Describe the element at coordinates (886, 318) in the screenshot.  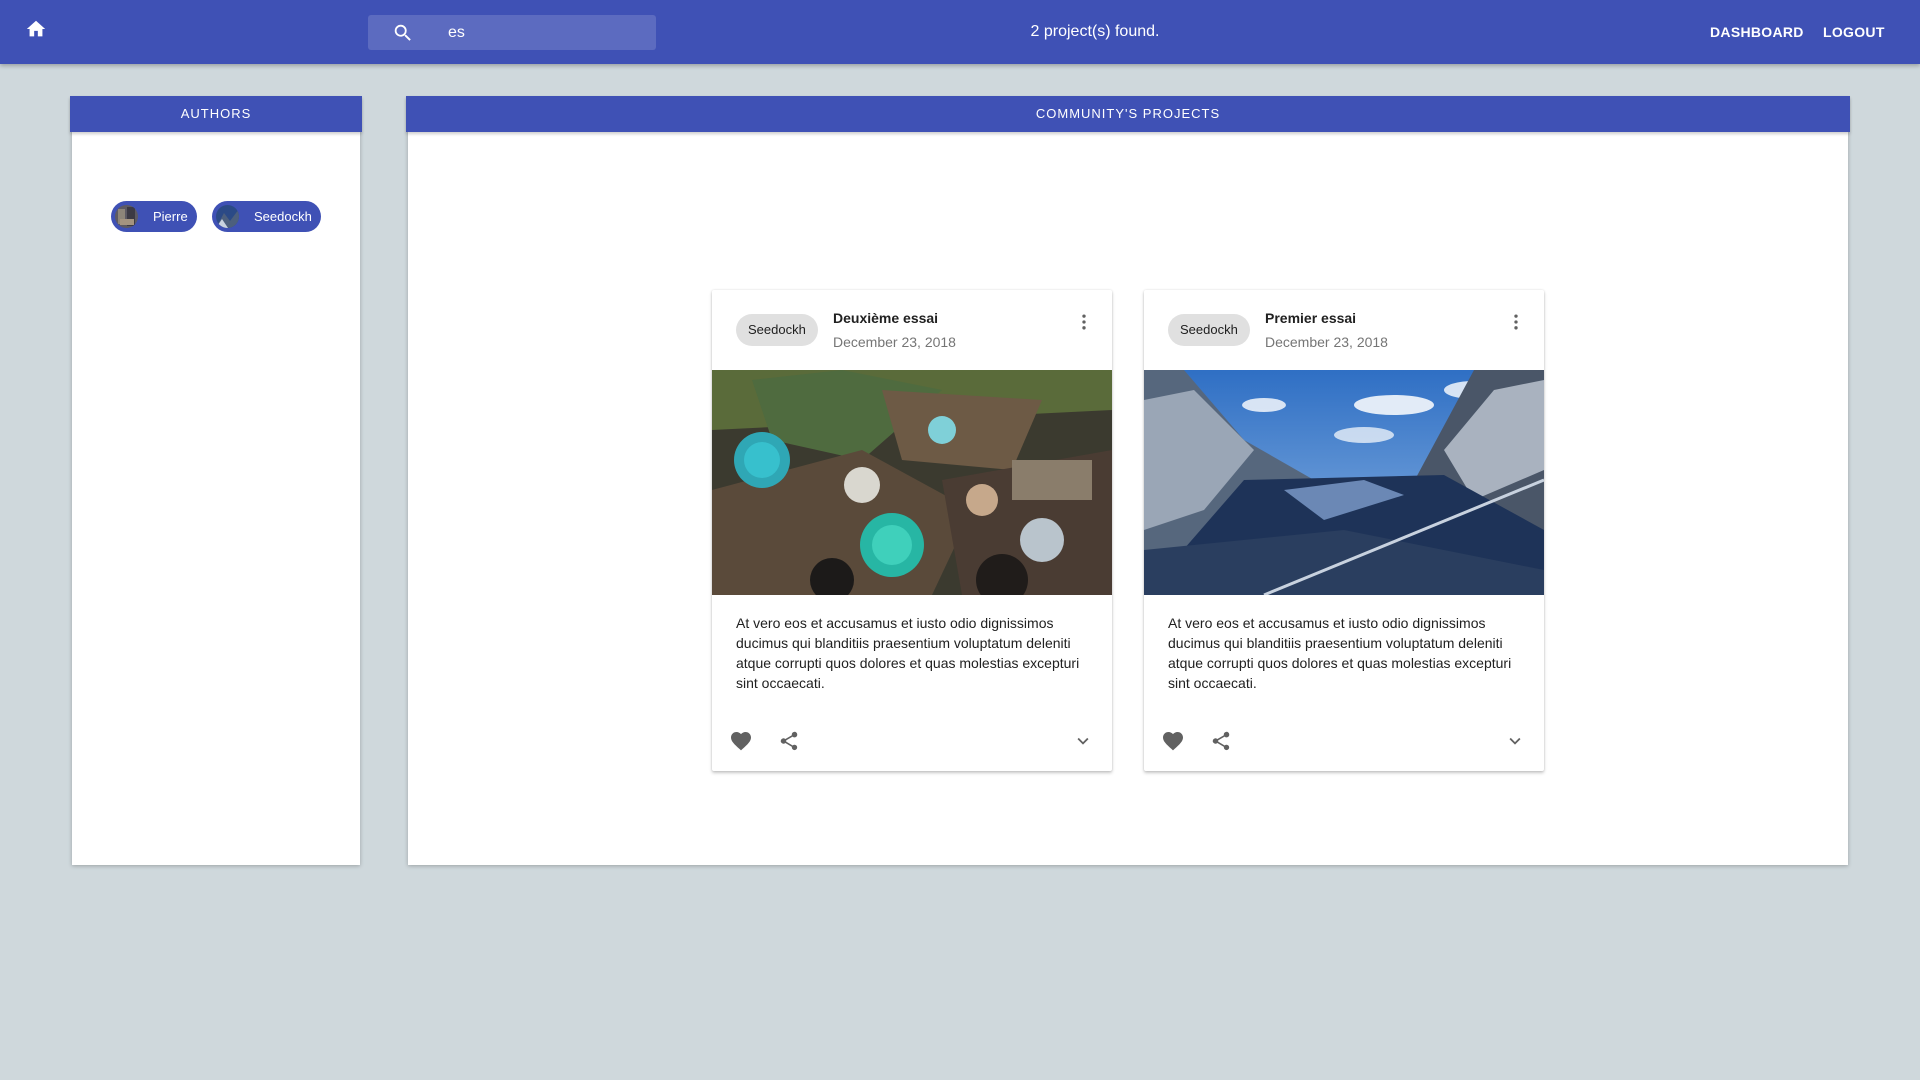
I see `card-title: Deuxième essai` at that location.